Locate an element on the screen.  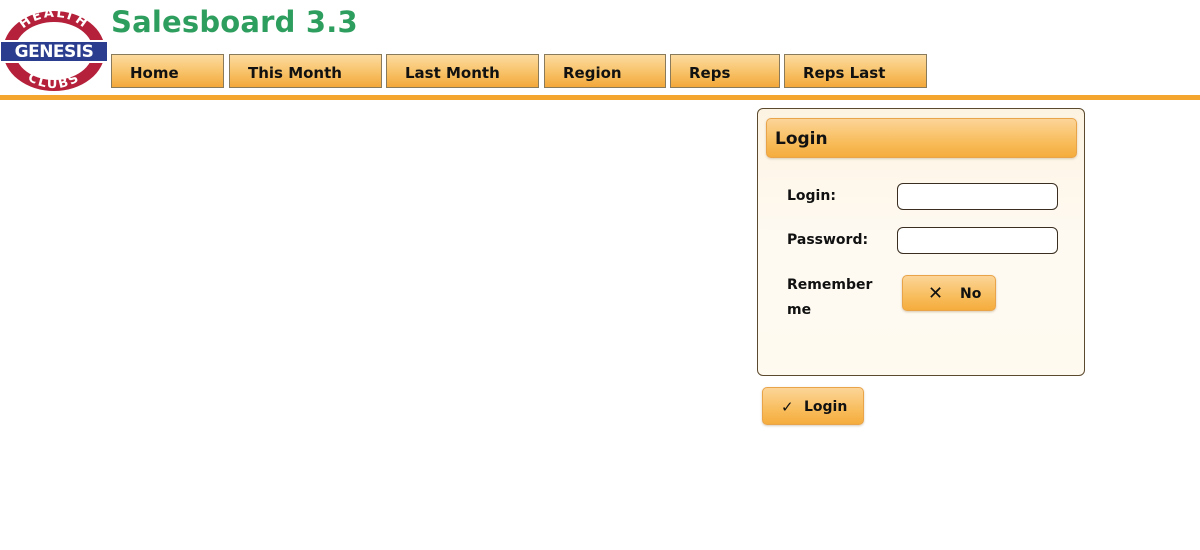
login-field-label: Login: is located at coordinates (811, 196).